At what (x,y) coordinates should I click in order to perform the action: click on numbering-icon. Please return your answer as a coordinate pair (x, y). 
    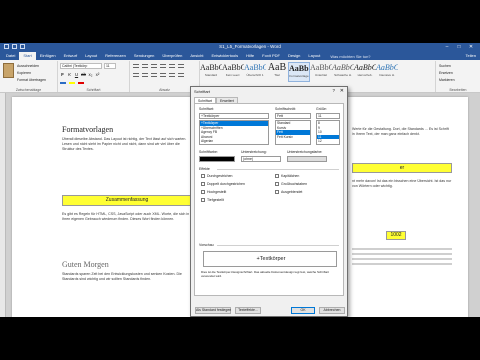
    Looking at the image, I should click on (145, 66).